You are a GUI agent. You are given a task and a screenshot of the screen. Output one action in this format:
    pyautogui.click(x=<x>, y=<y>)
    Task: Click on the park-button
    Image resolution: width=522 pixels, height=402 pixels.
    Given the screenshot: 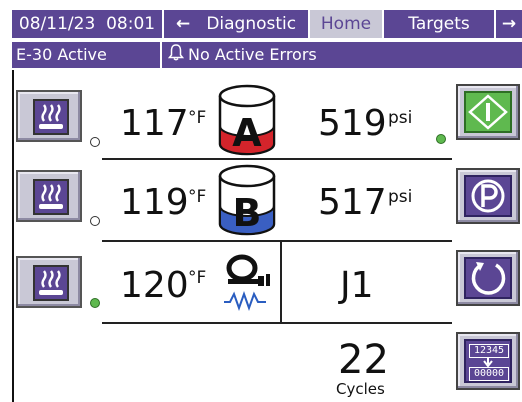 What is the action you would take?
    pyautogui.click(x=488, y=196)
    